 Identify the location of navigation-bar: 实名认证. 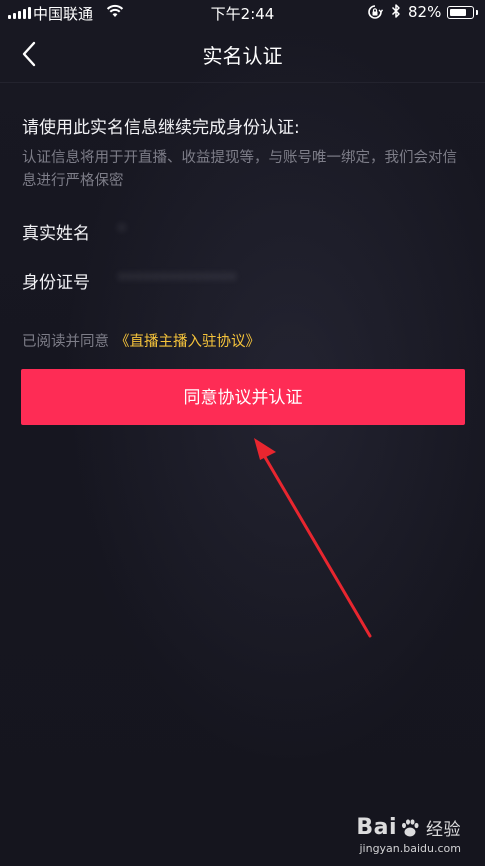
(242, 54).